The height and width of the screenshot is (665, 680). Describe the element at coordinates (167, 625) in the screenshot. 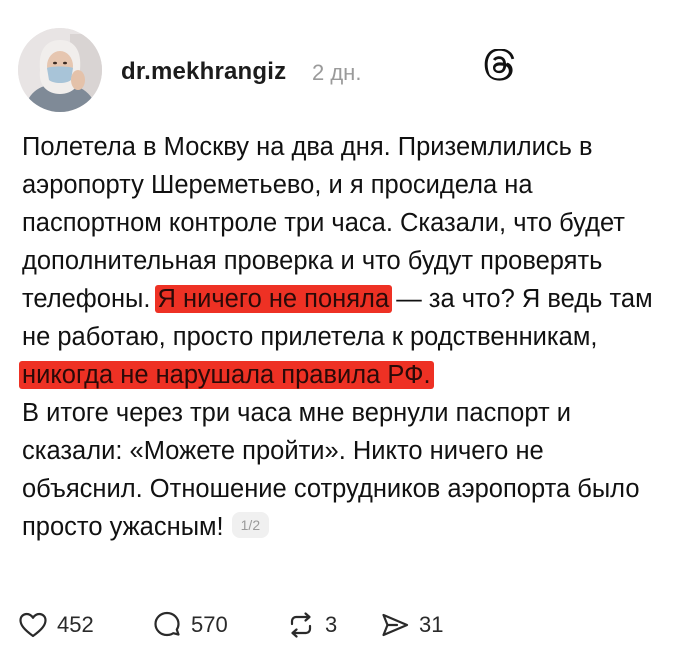

I see `comment-icon` at that location.